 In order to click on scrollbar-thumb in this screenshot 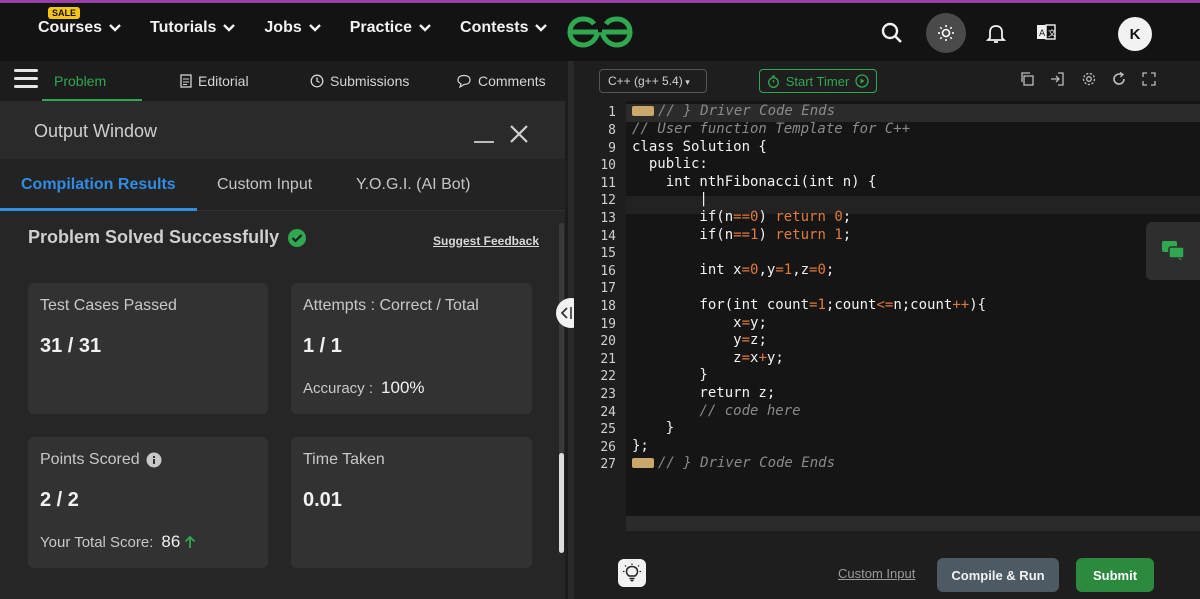, I will do `click(561, 503)`.